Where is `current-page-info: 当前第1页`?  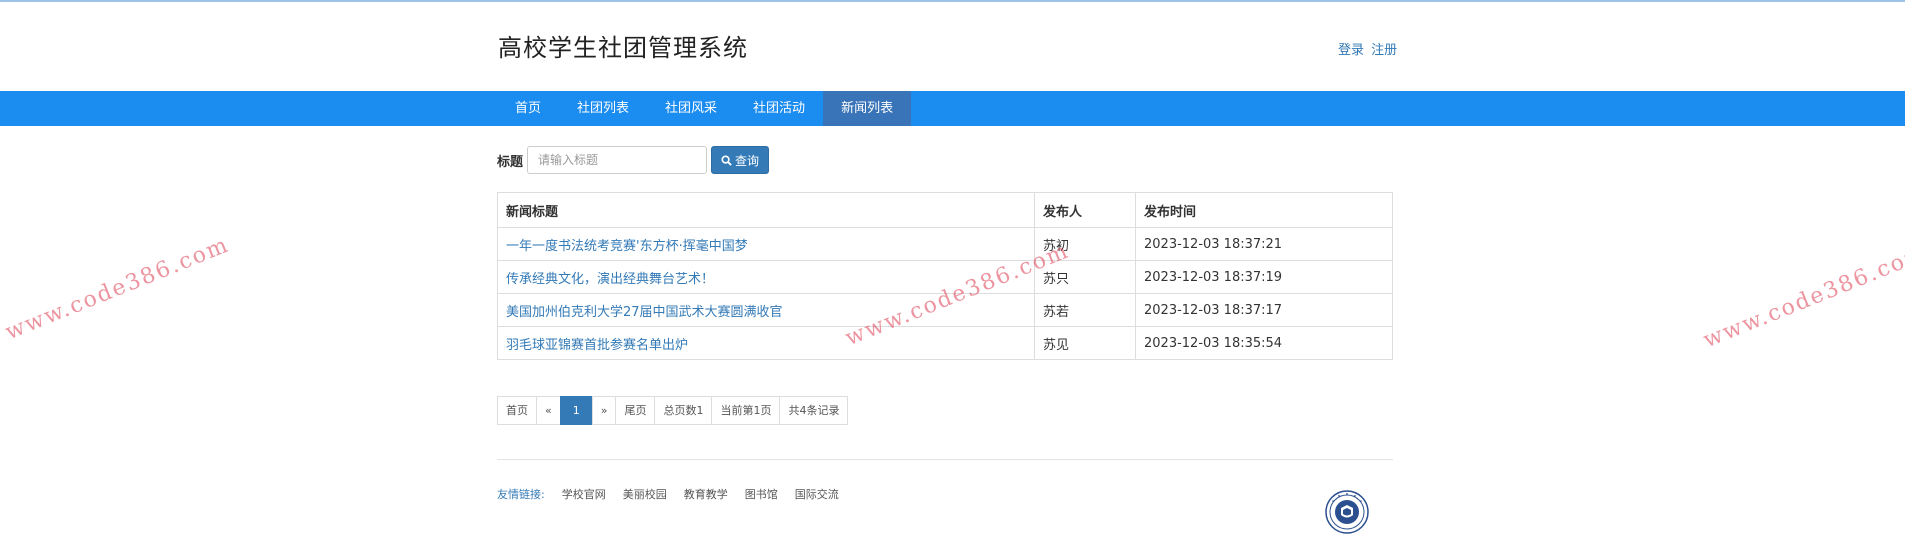 current-page-info: 当前第1页 is located at coordinates (746, 410).